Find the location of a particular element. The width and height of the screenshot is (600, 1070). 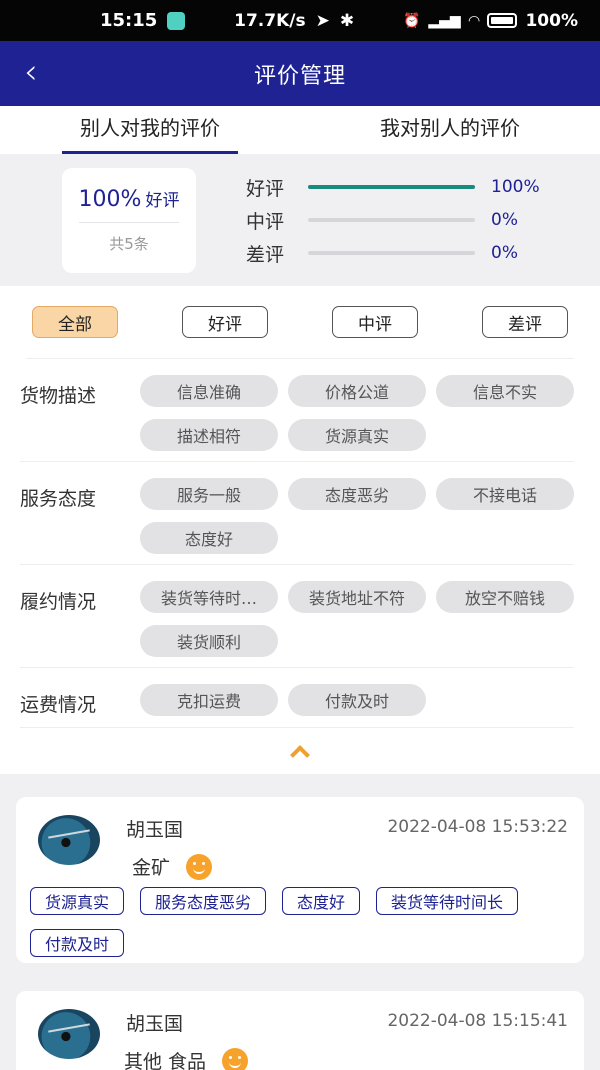

rating-summary: 100% 好评 共5条 好评 100% 中评 0% 差评 0% is located at coordinates (300, 220).